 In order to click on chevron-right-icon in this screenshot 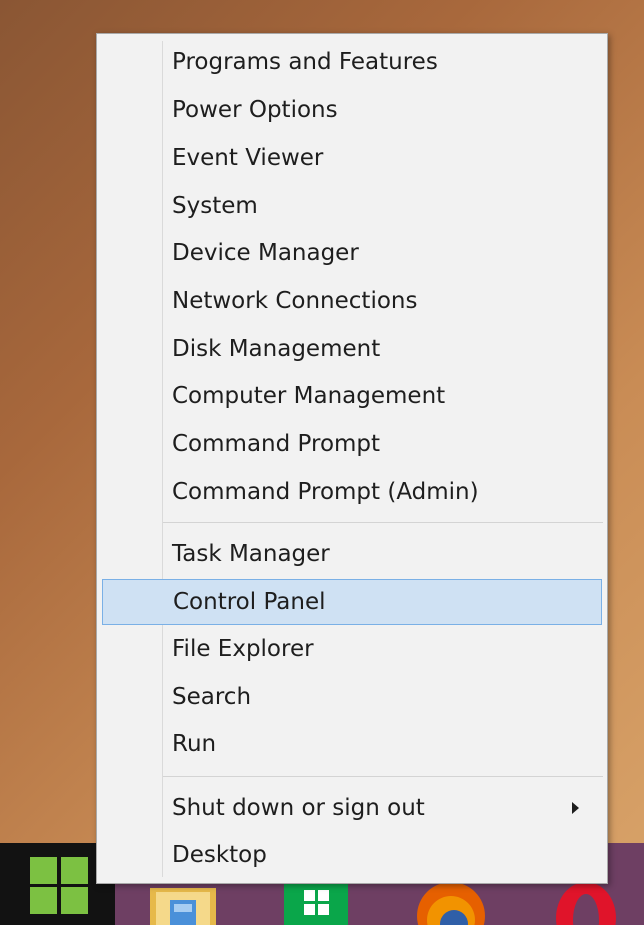, I will do `click(575, 808)`.